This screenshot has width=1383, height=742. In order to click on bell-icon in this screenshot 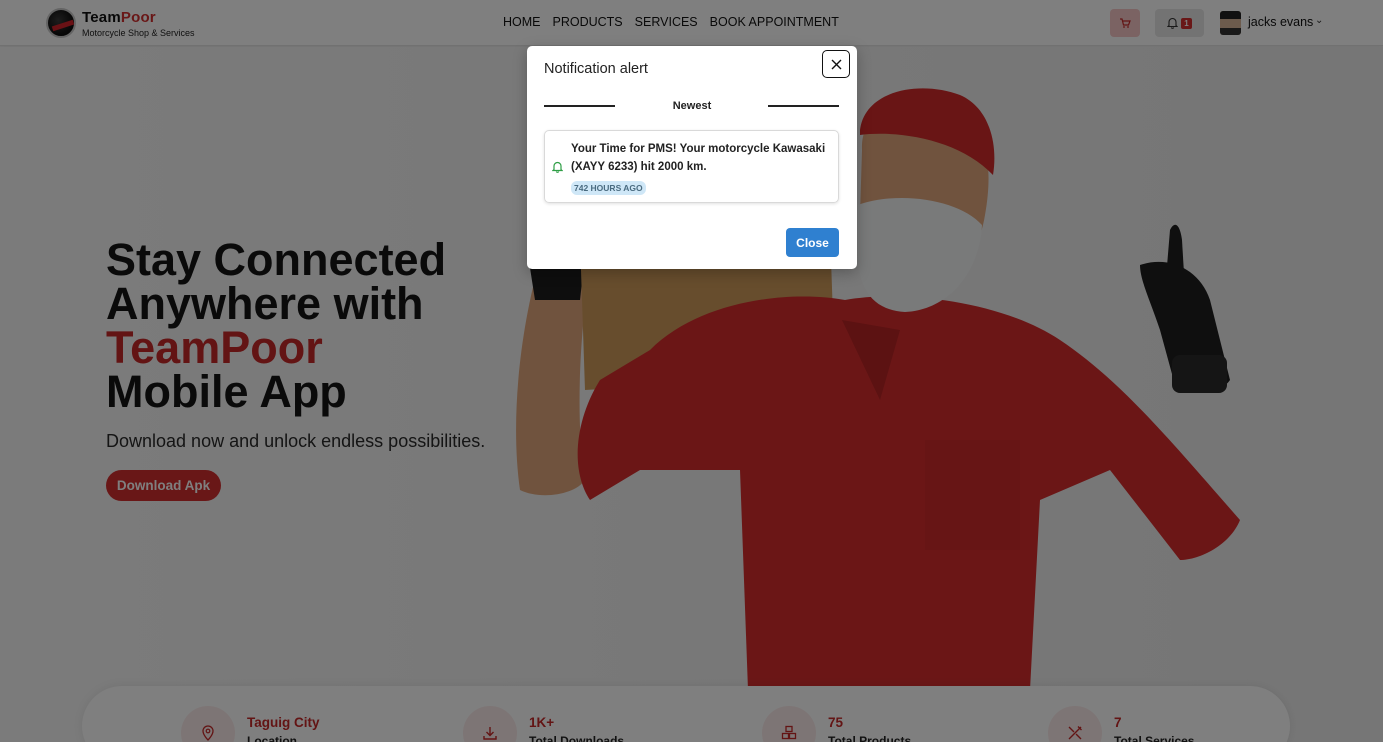, I will do `click(557, 167)`.